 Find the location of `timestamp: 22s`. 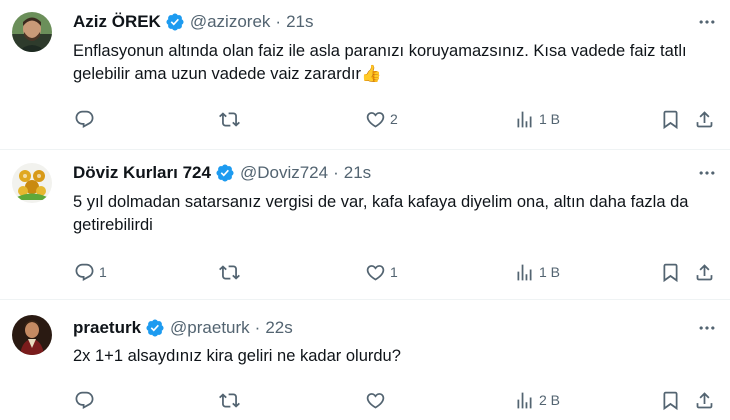

timestamp: 22s is located at coordinates (278, 328).